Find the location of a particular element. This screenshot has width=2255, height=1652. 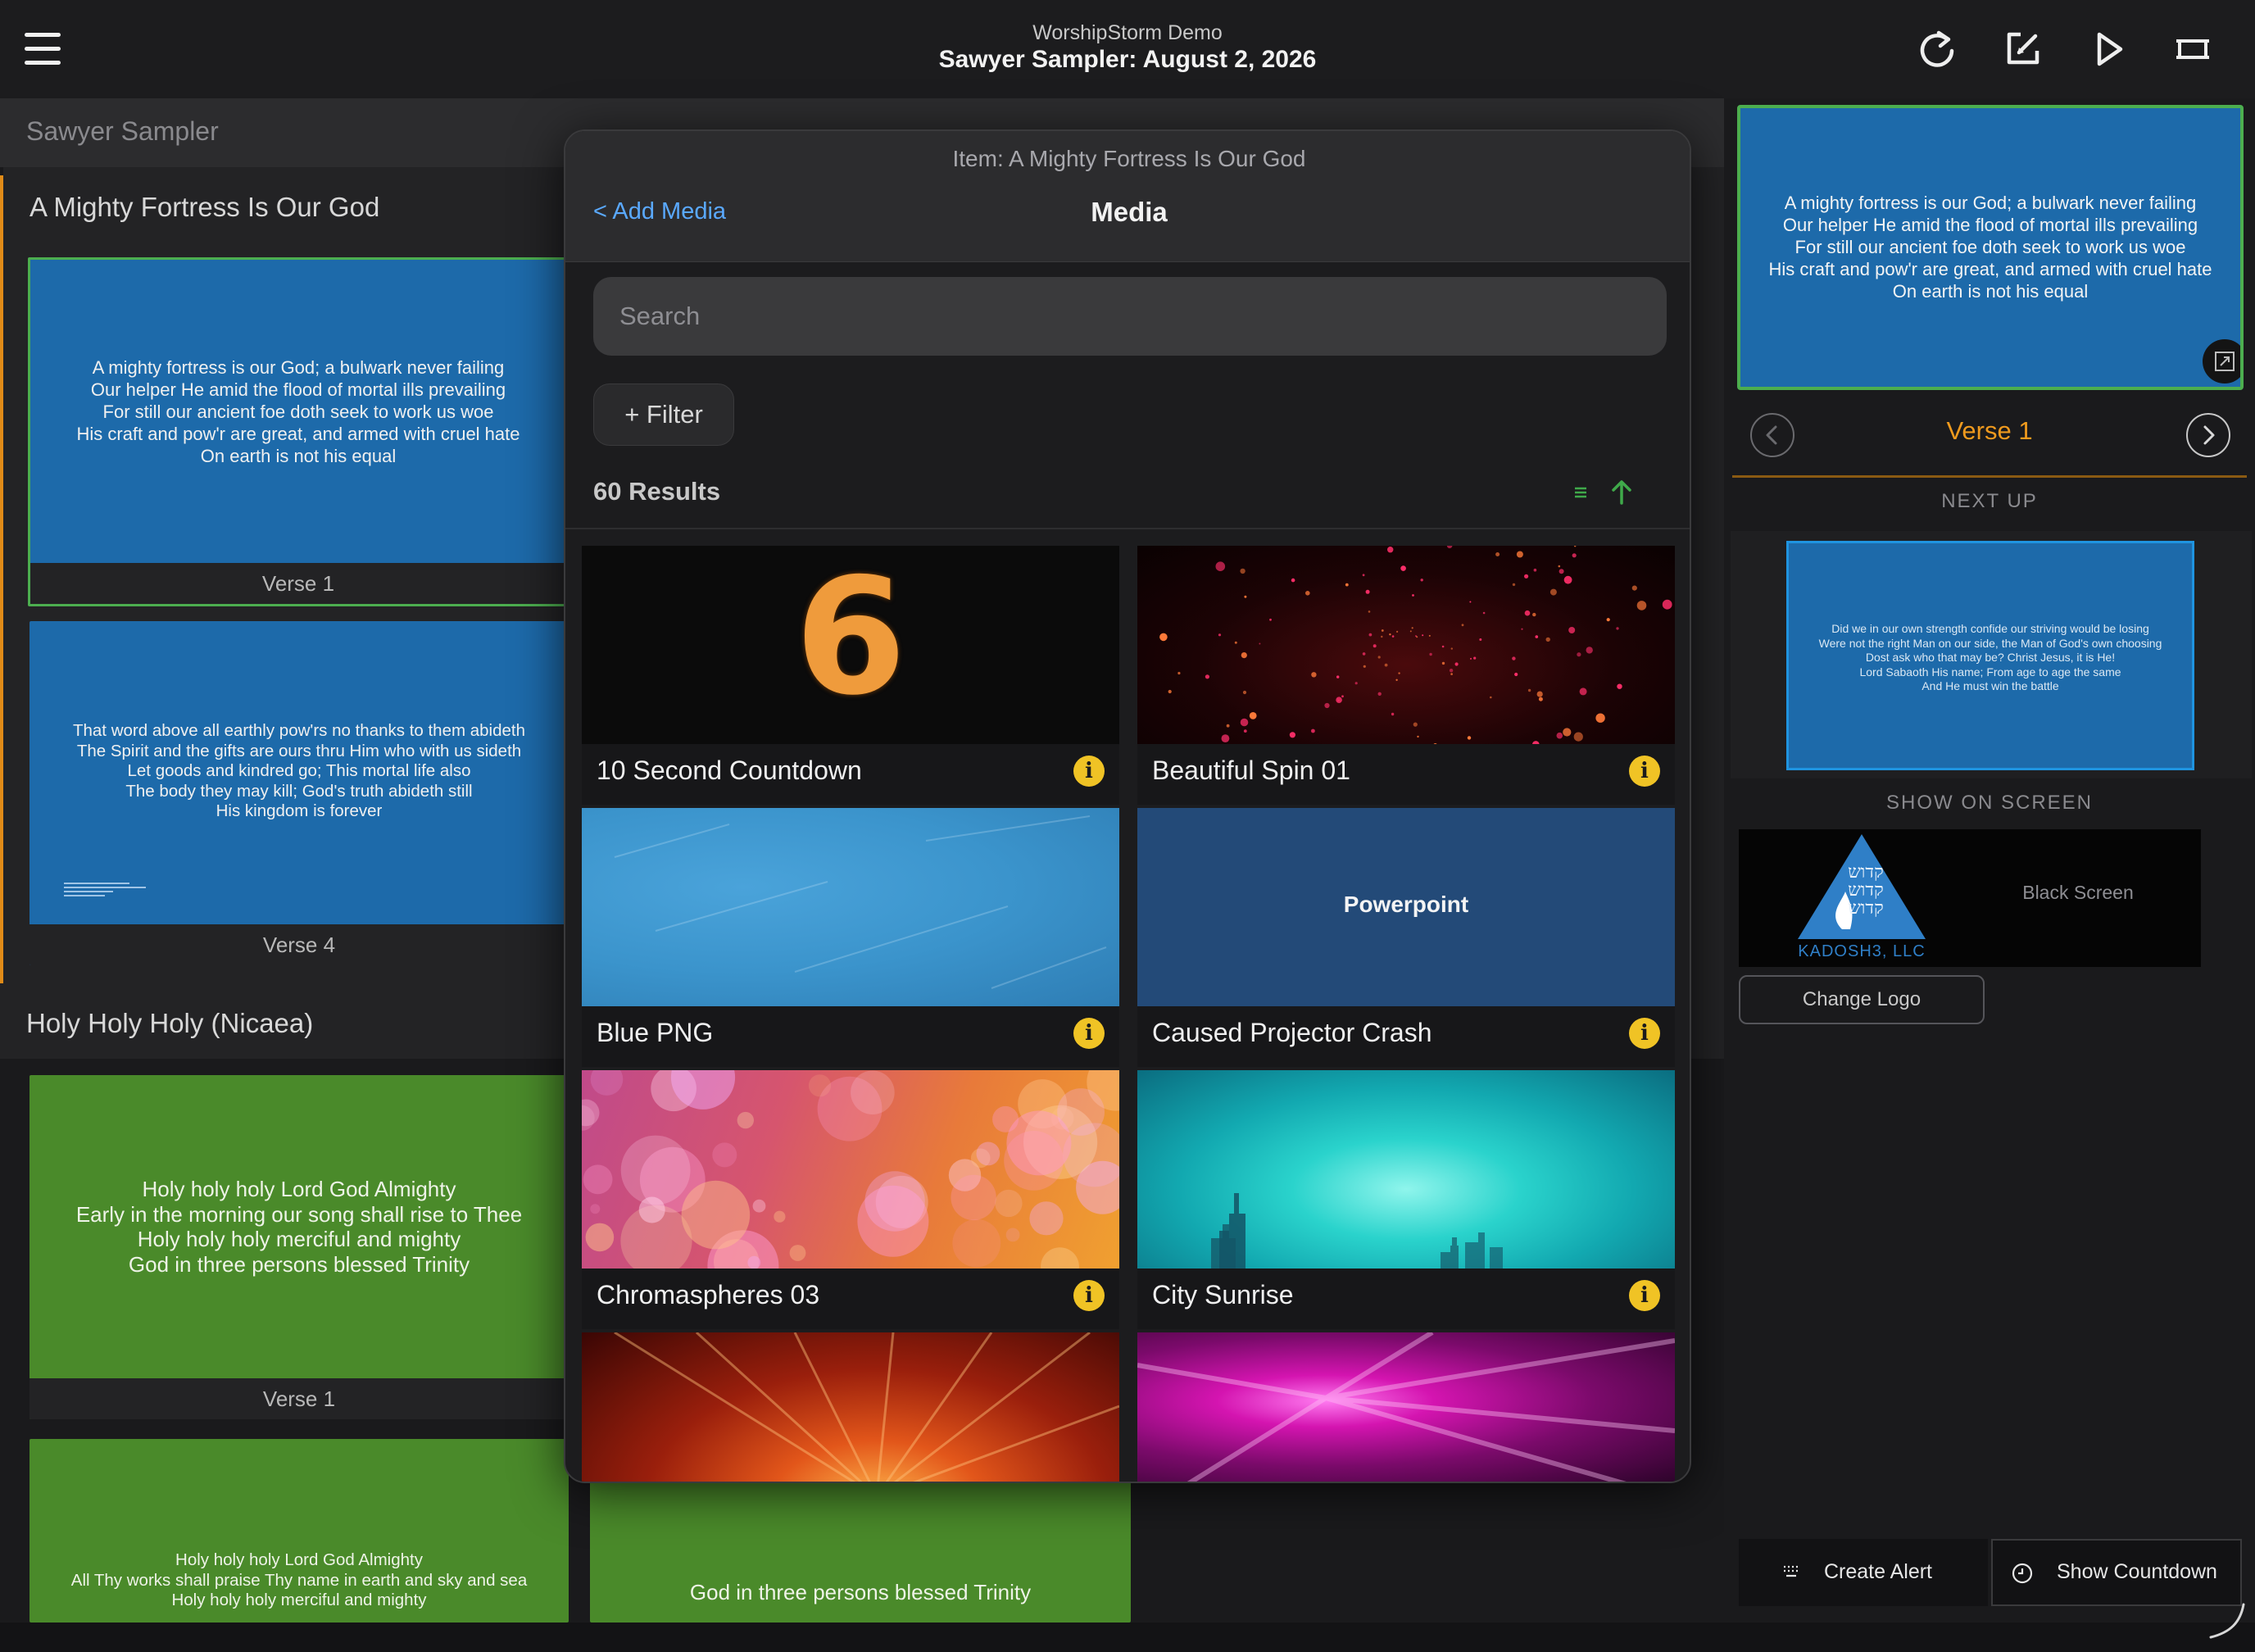

play-icon is located at coordinates (2107, 49).